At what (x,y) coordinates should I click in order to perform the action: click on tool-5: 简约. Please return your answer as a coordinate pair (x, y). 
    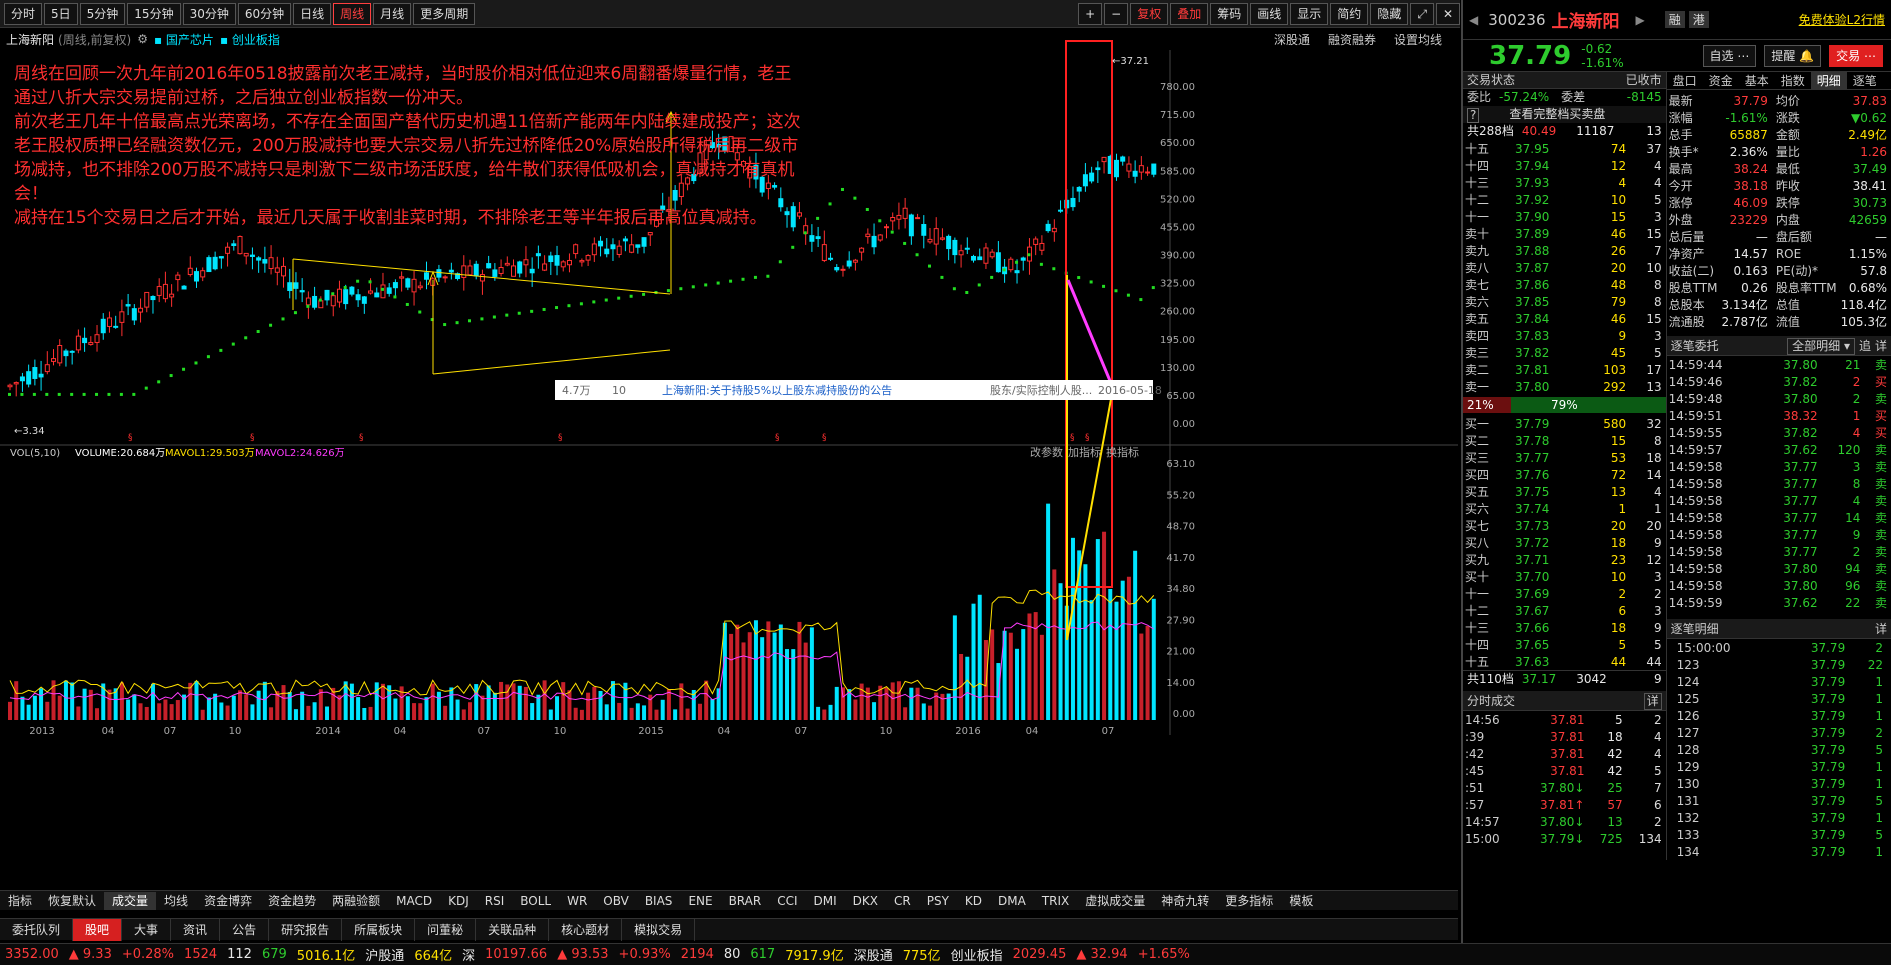
    Looking at the image, I should click on (1349, 13).